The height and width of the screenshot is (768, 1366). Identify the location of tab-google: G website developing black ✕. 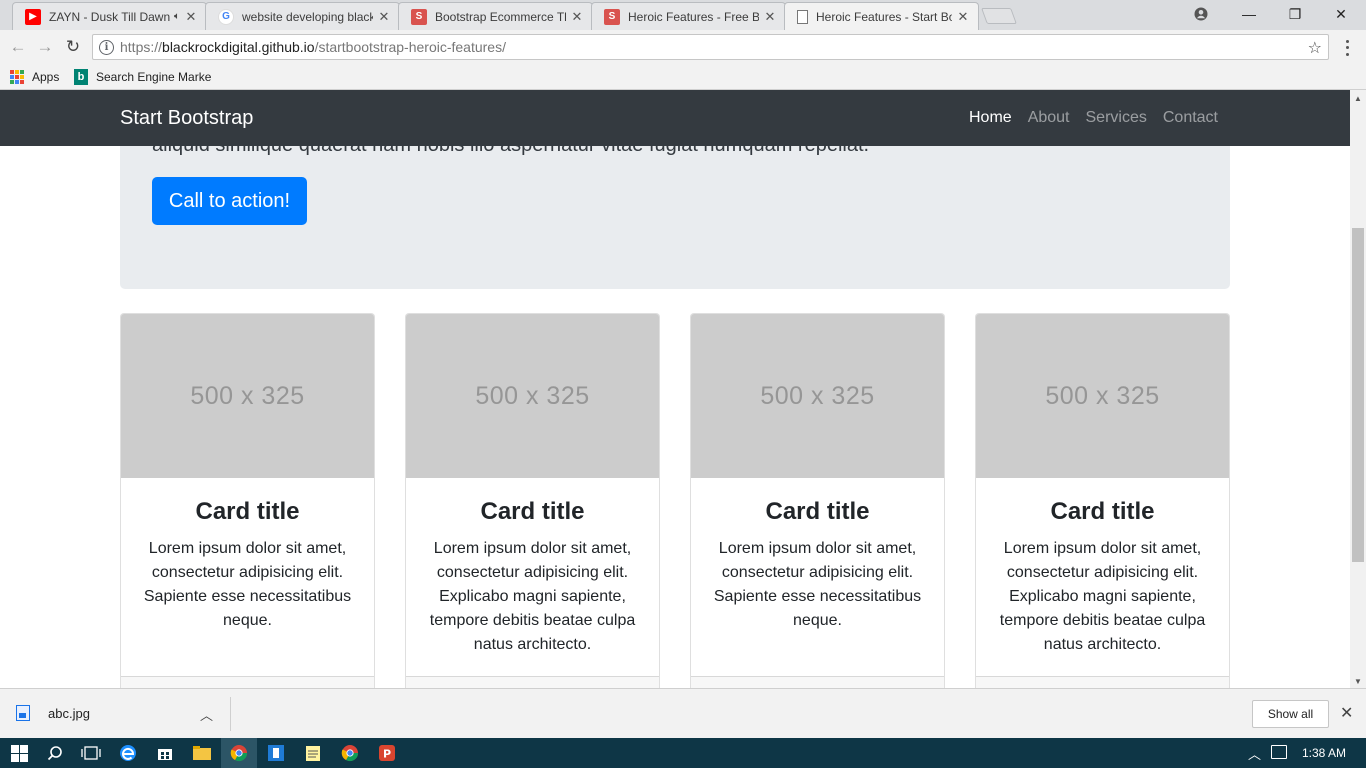
(302, 16).